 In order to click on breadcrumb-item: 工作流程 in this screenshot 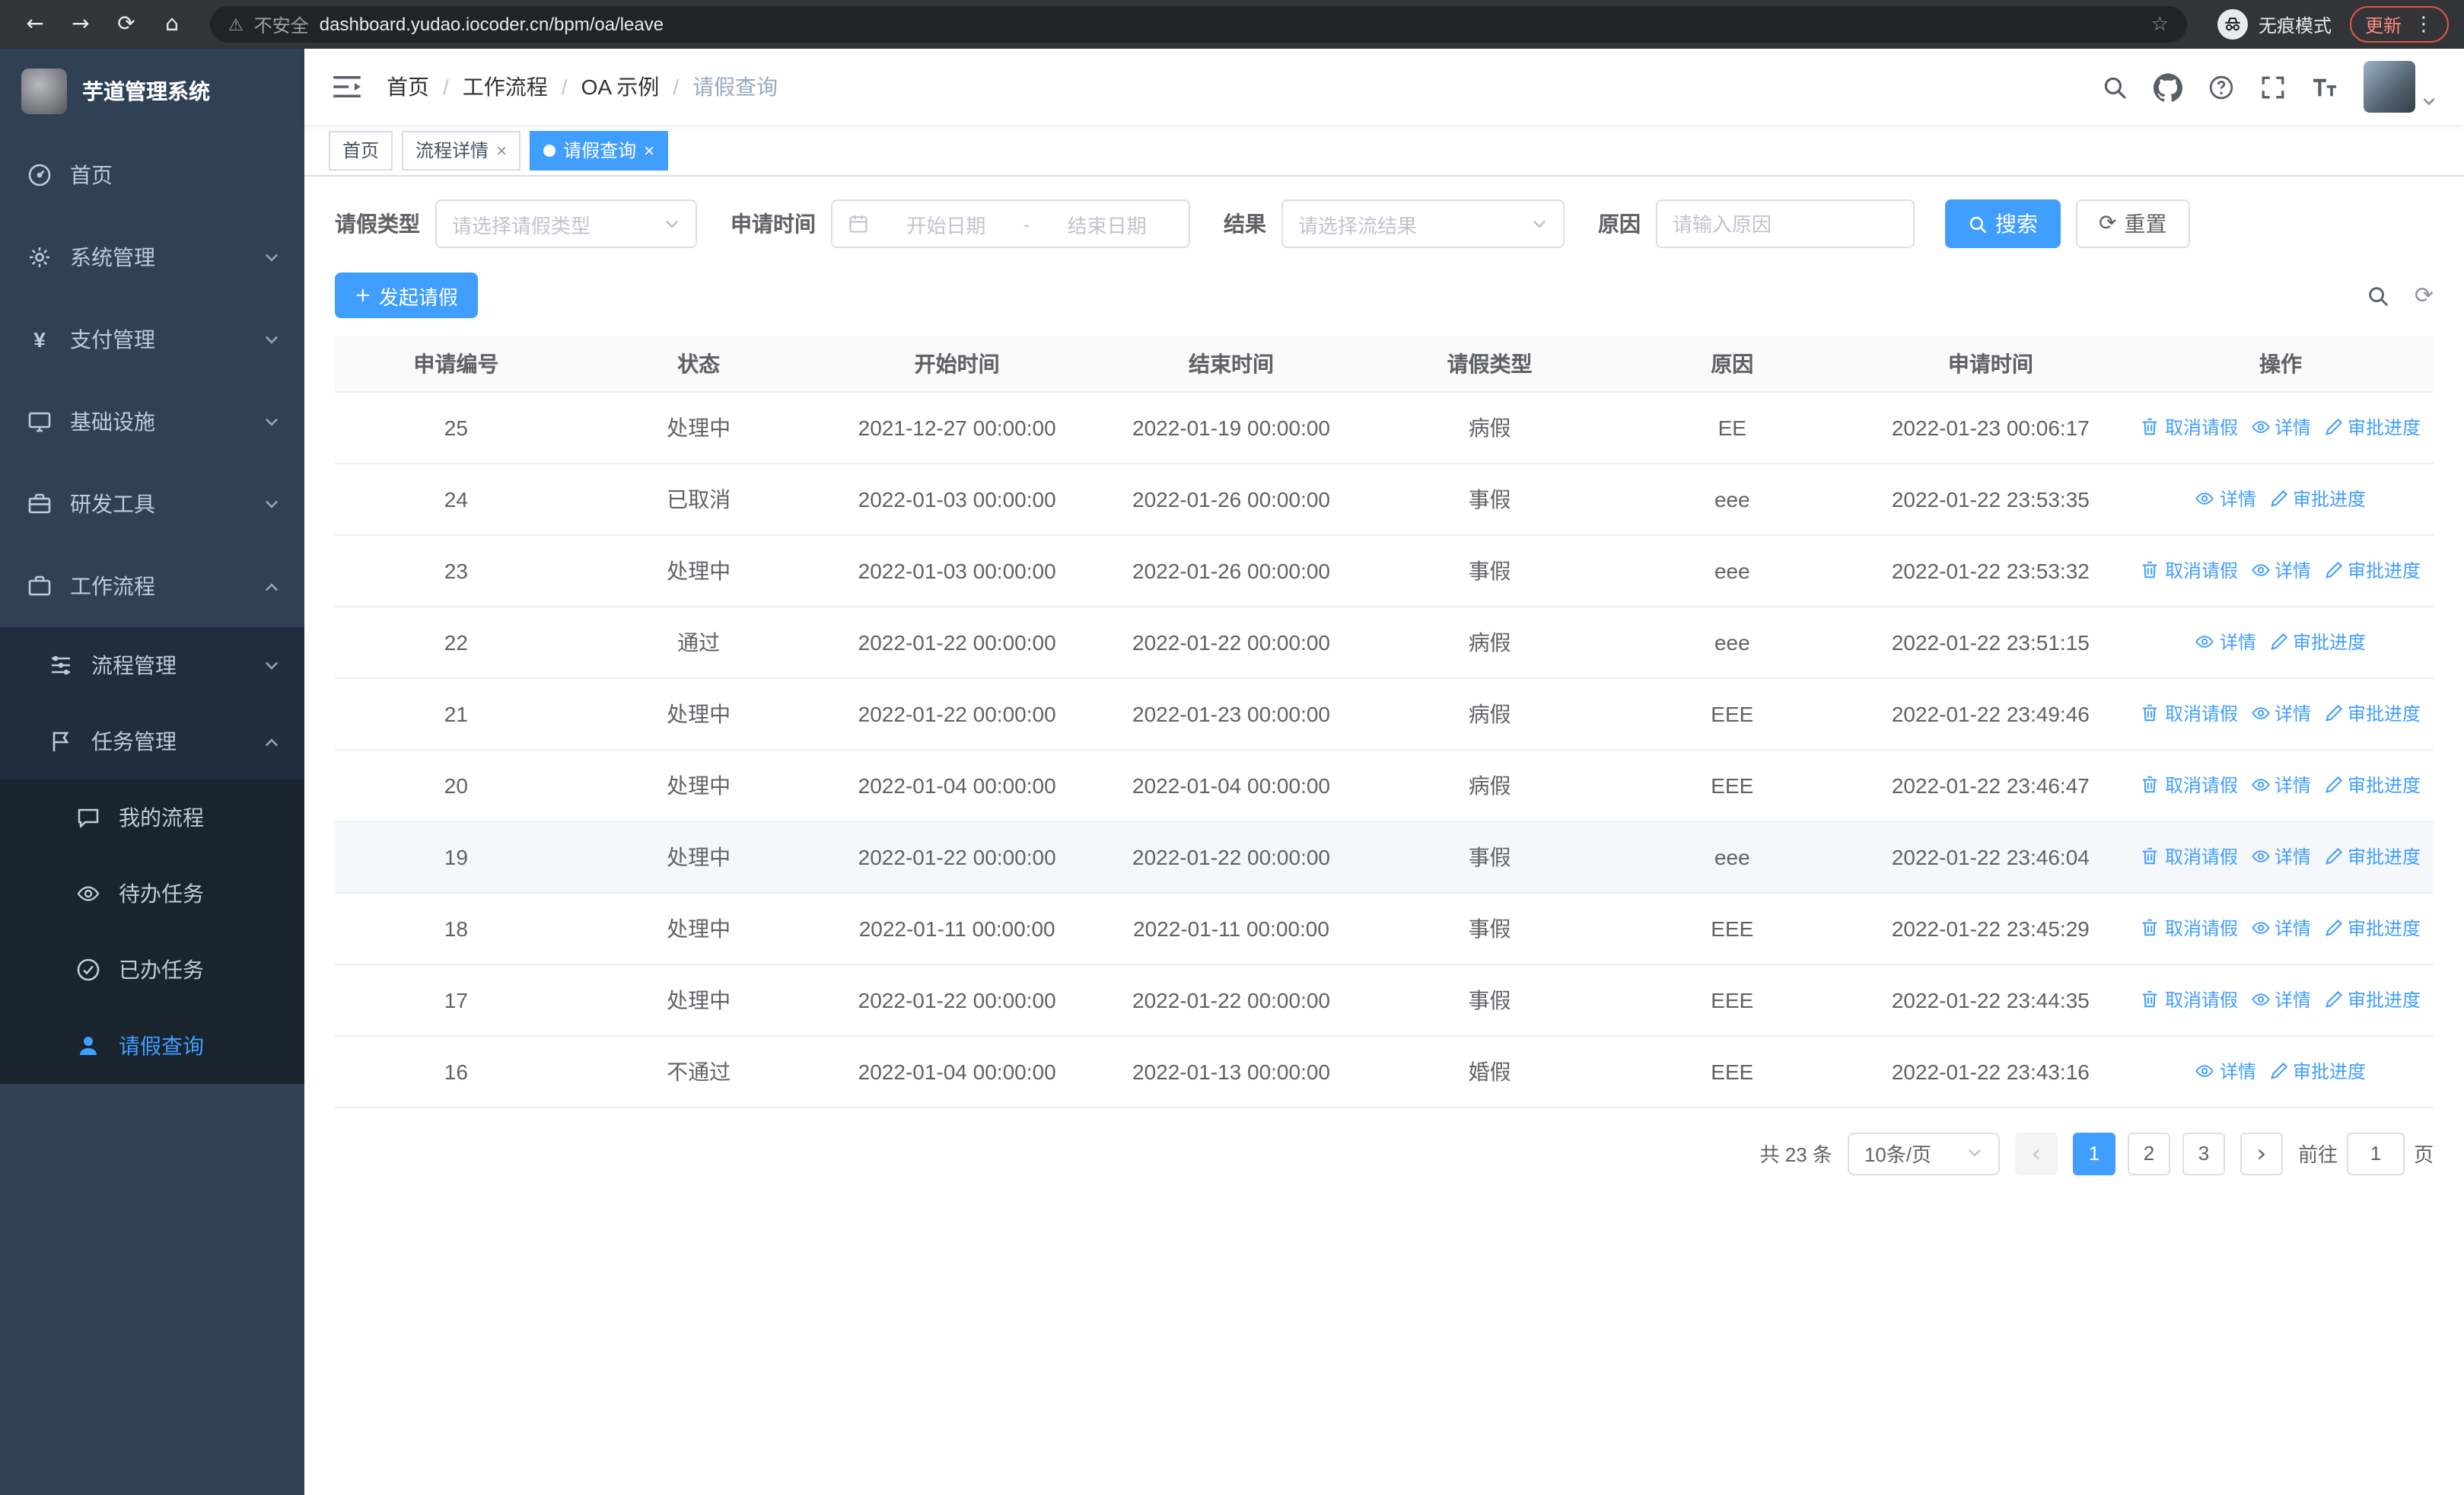, I will do `click(505, 87)`.